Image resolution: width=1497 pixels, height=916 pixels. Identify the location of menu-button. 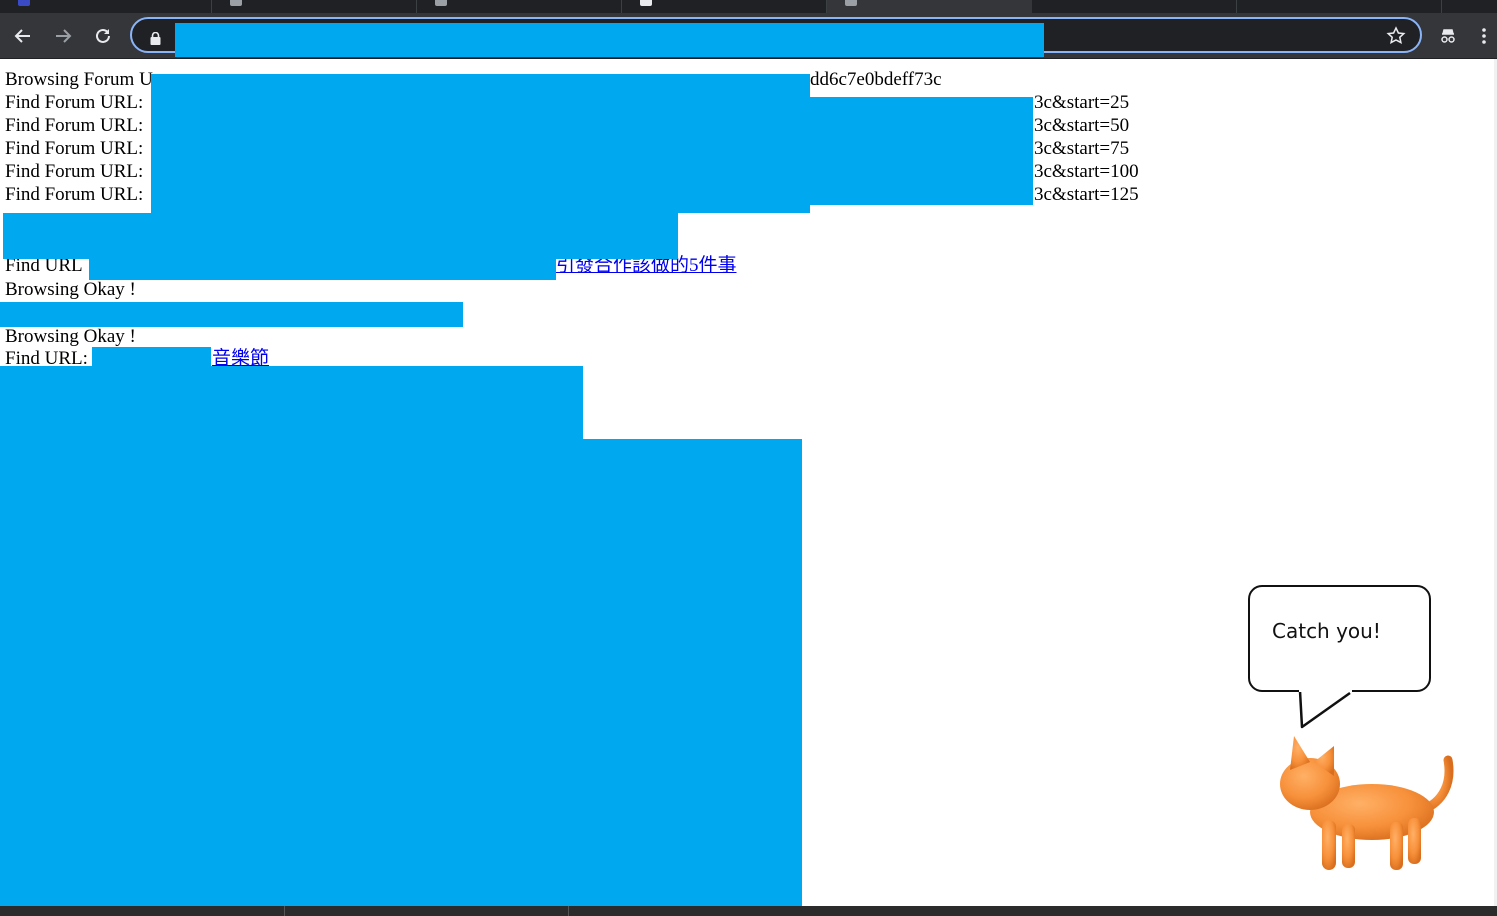
(1484, 36).